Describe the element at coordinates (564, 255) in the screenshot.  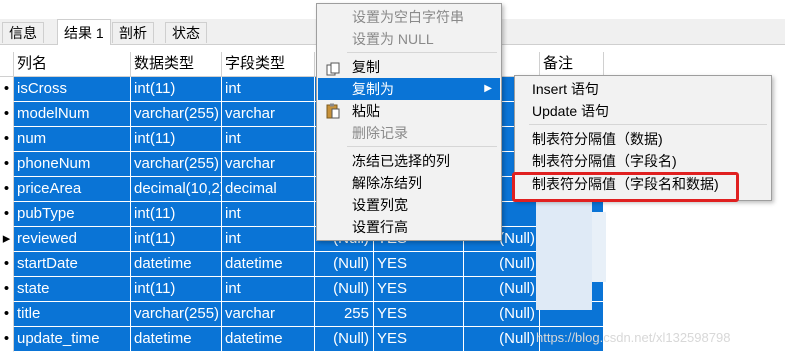
I see `blurred-region` at that location.